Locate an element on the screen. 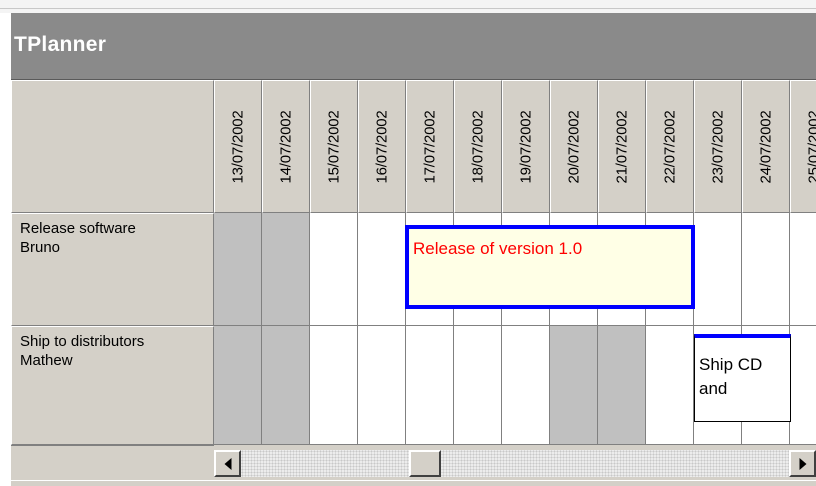 The image size is (816, 486). scroll-thumb is located at coordinates (425, 463).